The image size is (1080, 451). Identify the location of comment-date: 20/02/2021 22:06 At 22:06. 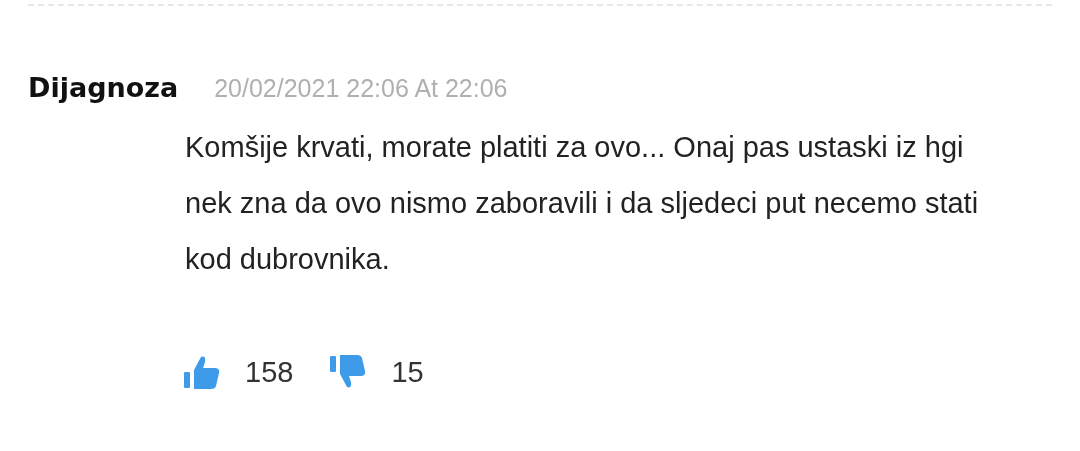
(361, 88).